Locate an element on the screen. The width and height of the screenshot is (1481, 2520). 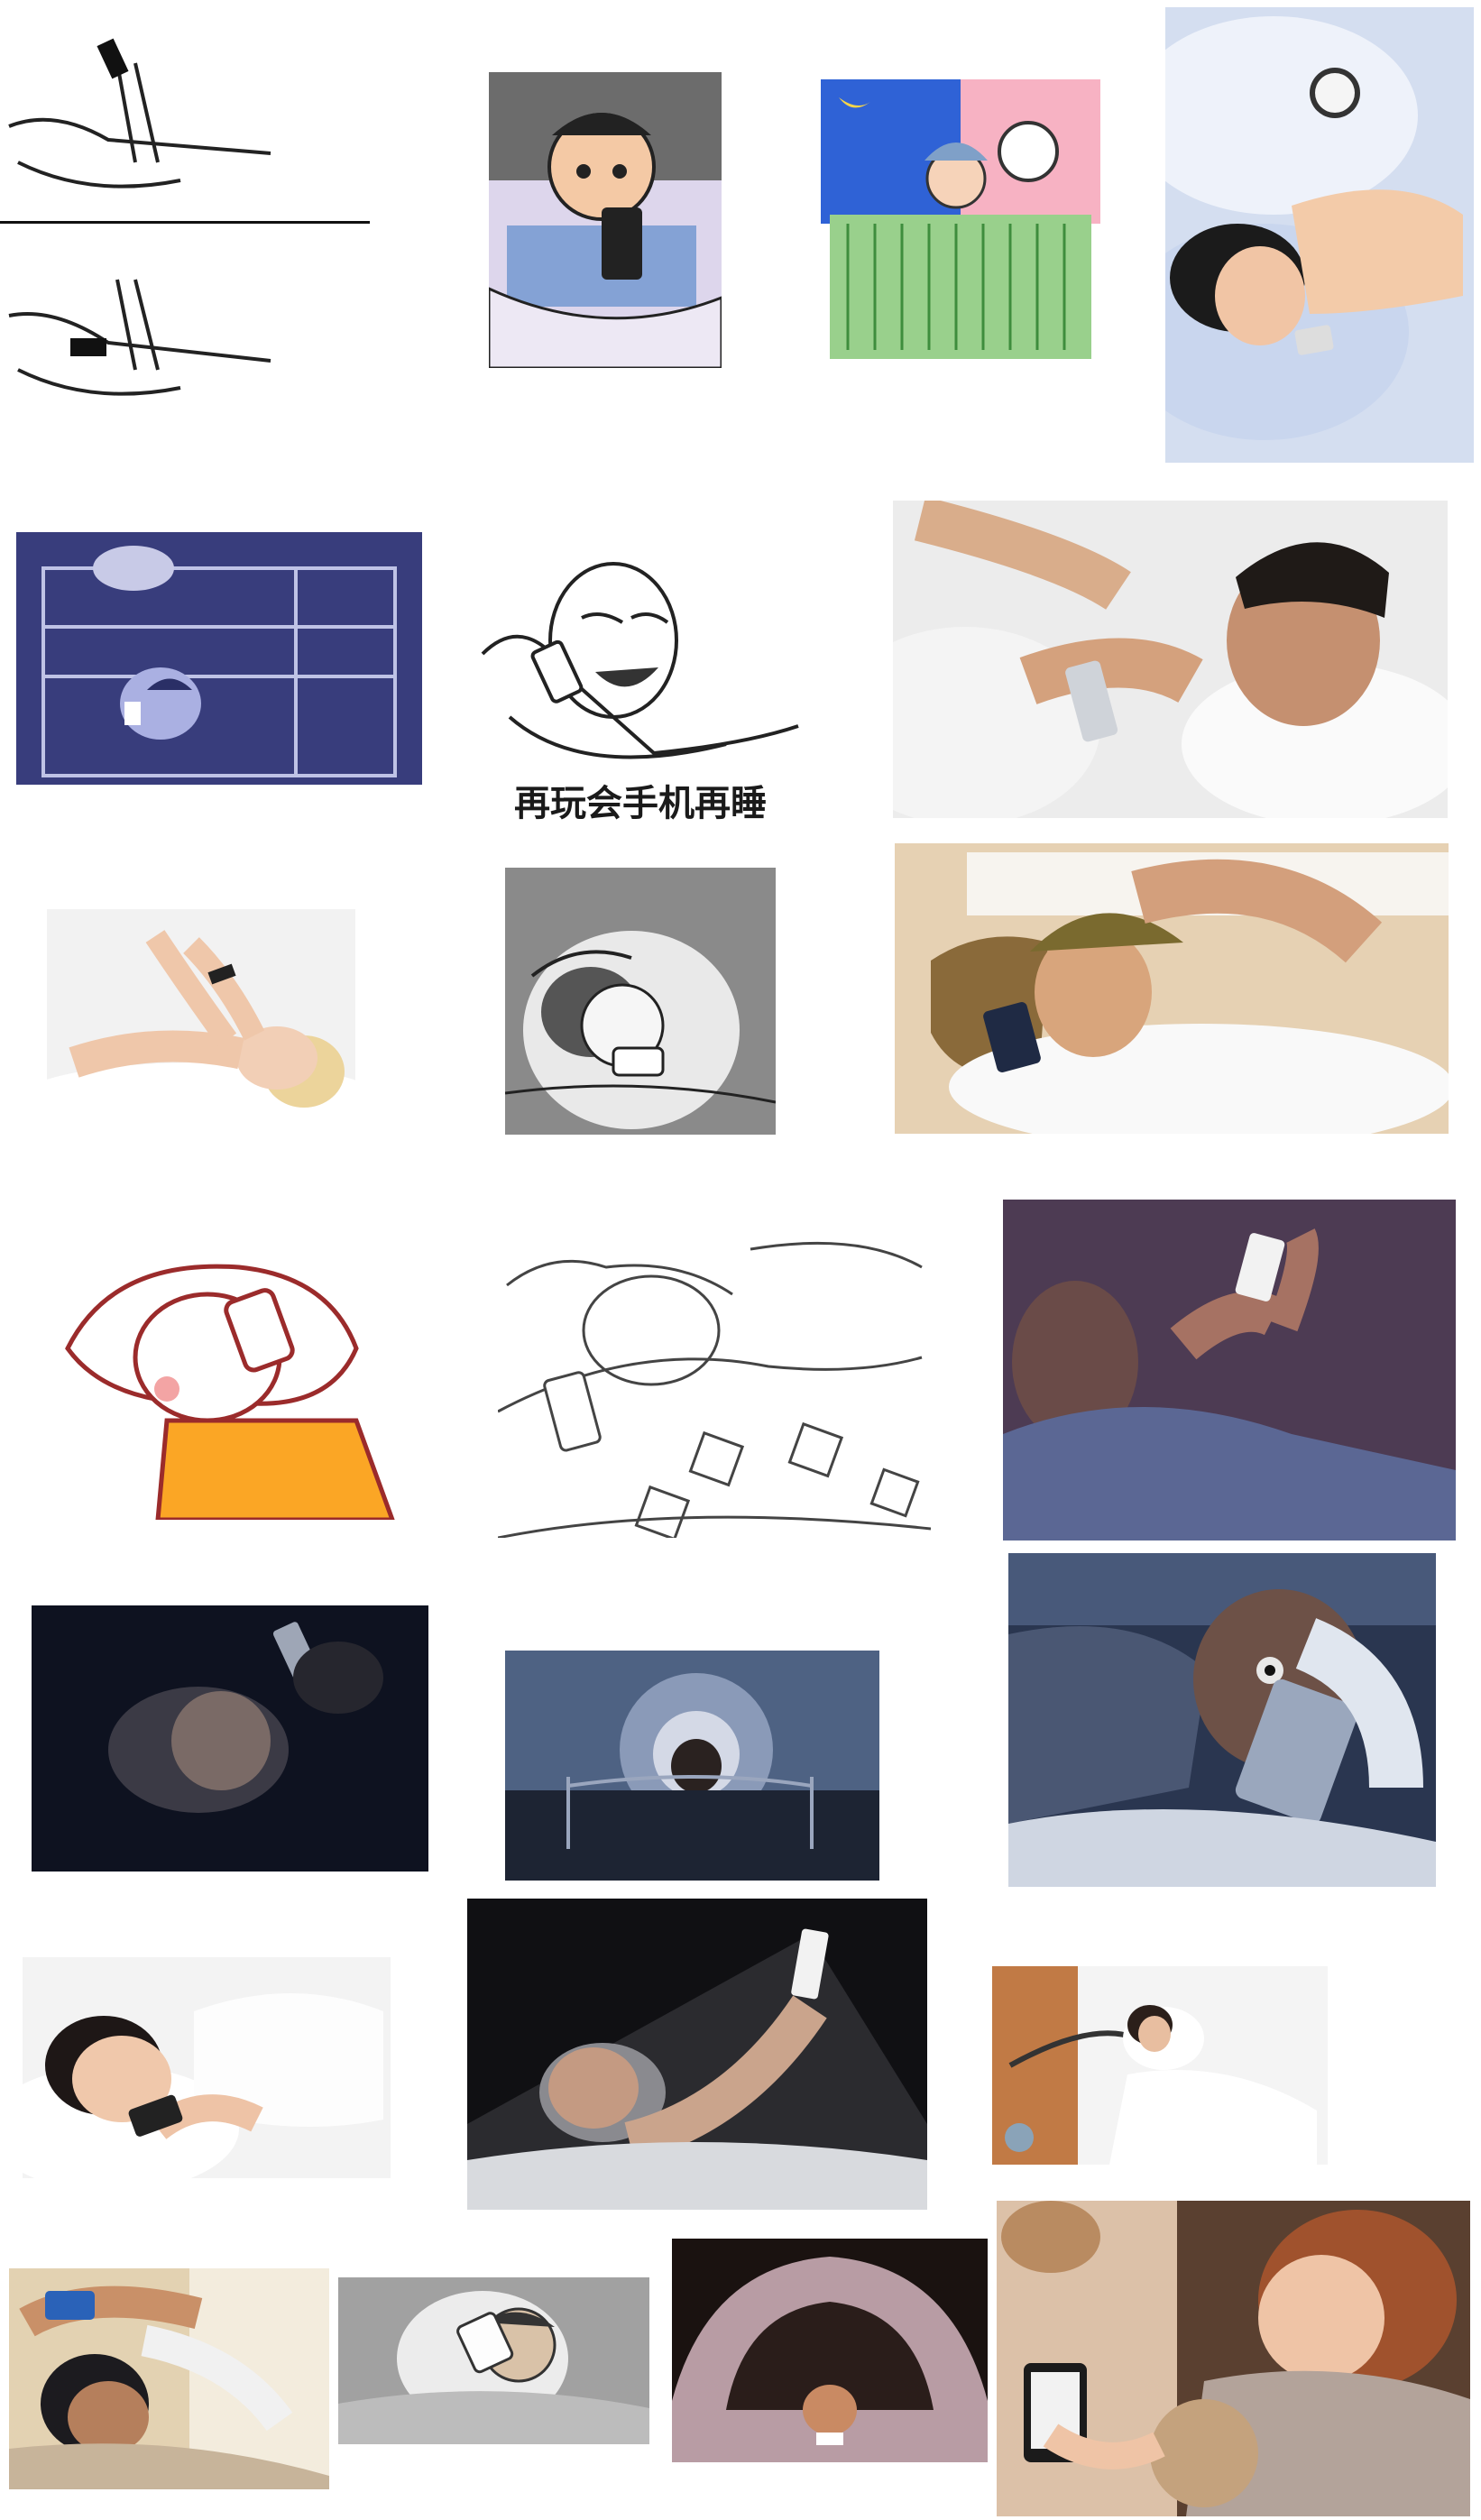
bald-man-phone-shocked-photo is located at coordinates (1222, 1720).